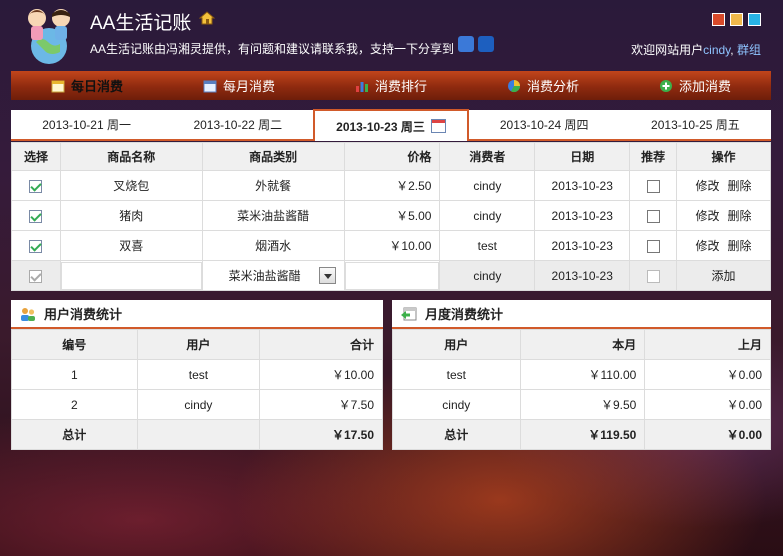  I want to click on cell-no: 1, so click(74, 374).